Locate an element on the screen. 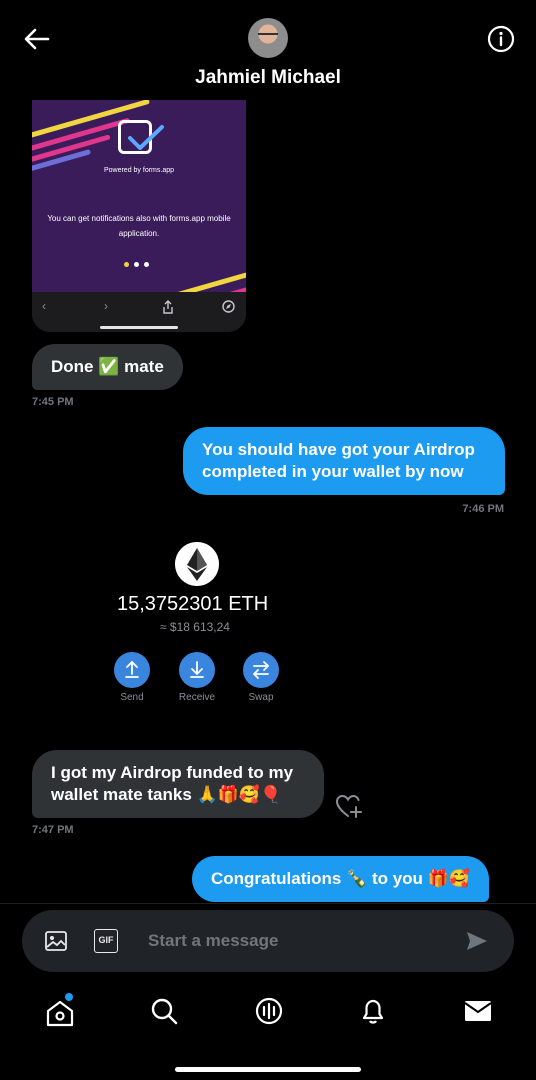 The height and width of the screenshot is (1080, 536). powered-by-text: Powered by forms.app is located at coordinates (139, 170).